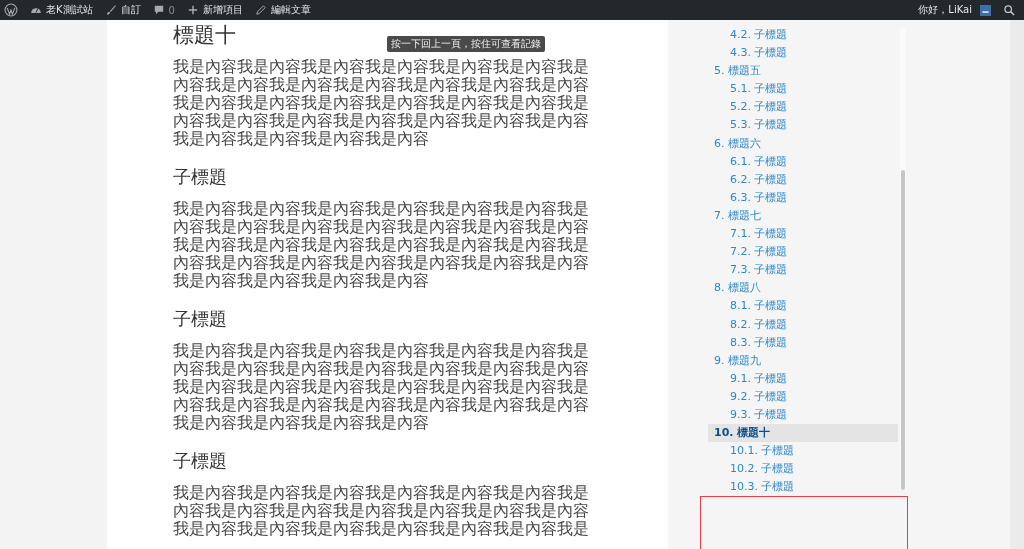  Describe the element at coordinates (751, 487) in the screenshot. I see `toc-link: 10.3. 子標題` at that location.